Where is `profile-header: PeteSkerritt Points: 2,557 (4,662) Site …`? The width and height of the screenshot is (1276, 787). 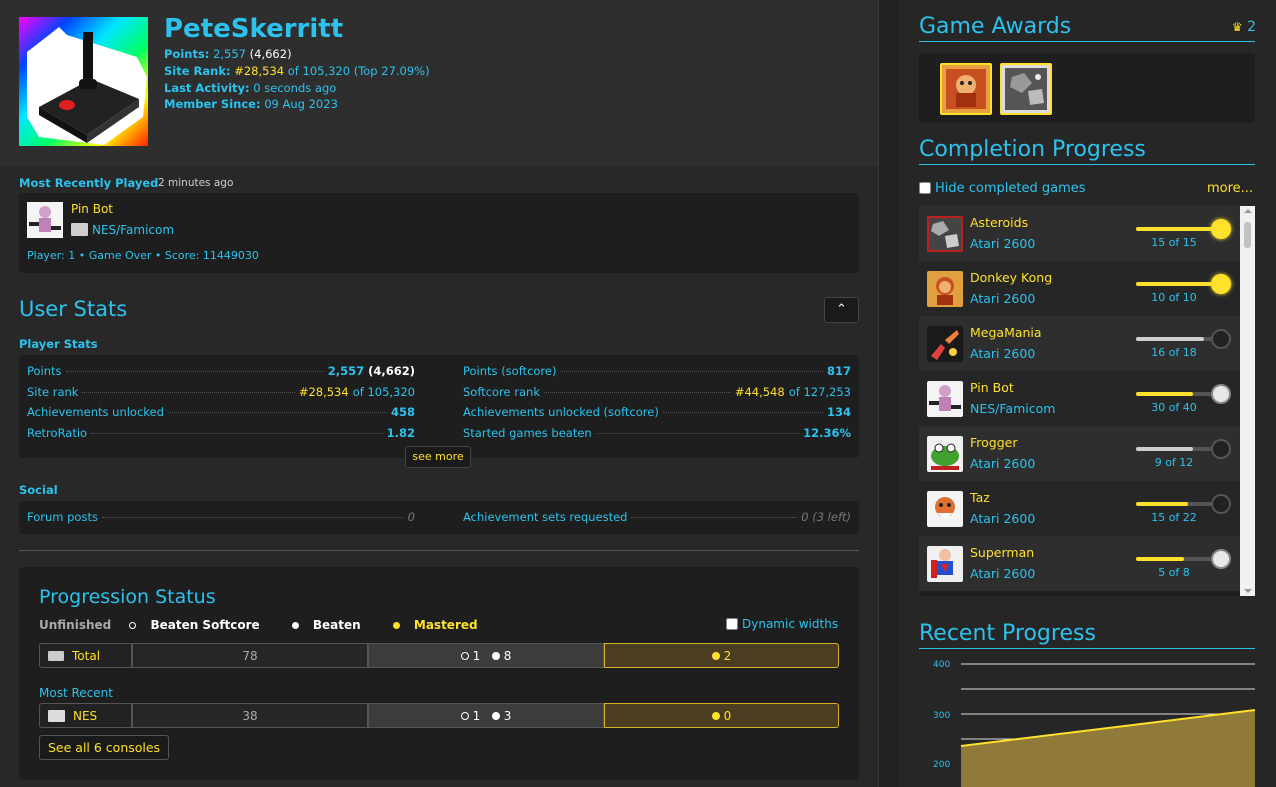 profile-header: PeteSkerritt Points: 2,557 (4,662) Site … is located at coordinates (439, 83).